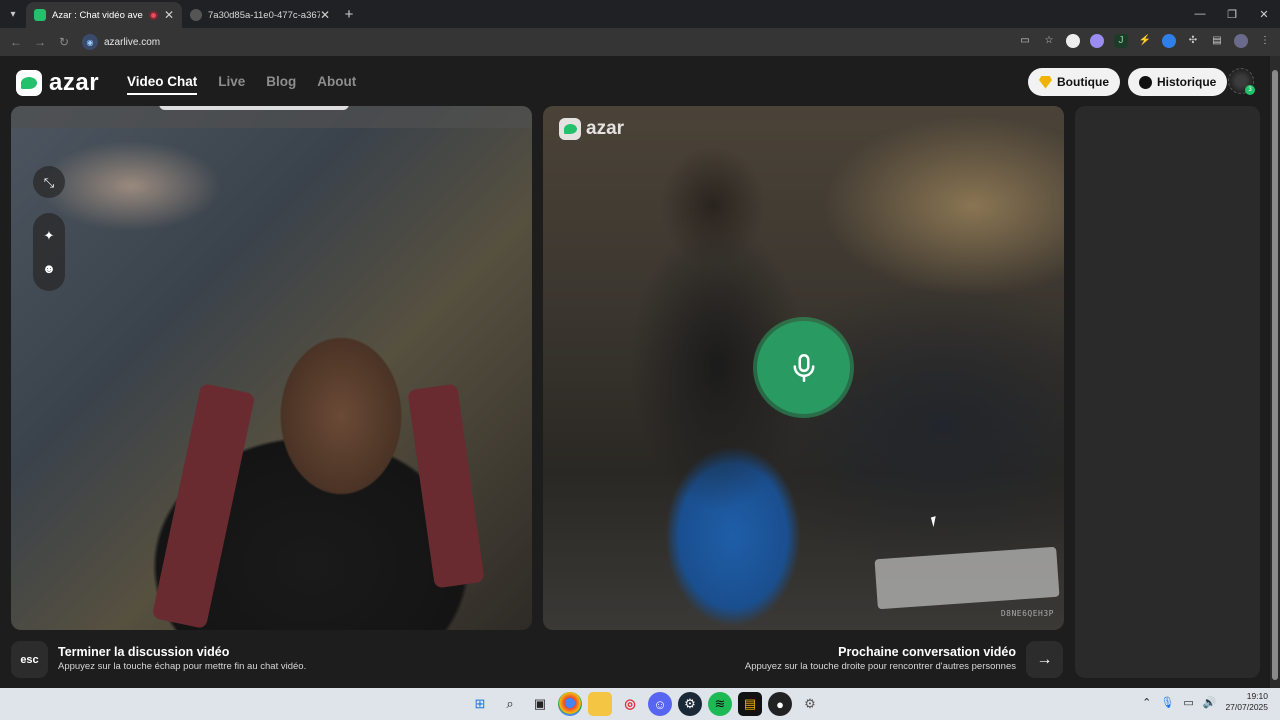 This screenshot has width=1280, height=720. What do you see at coordinates (750, 704) in the screenshot?
I see `game-app-icon: ▤` at bounding box center [750, 704].